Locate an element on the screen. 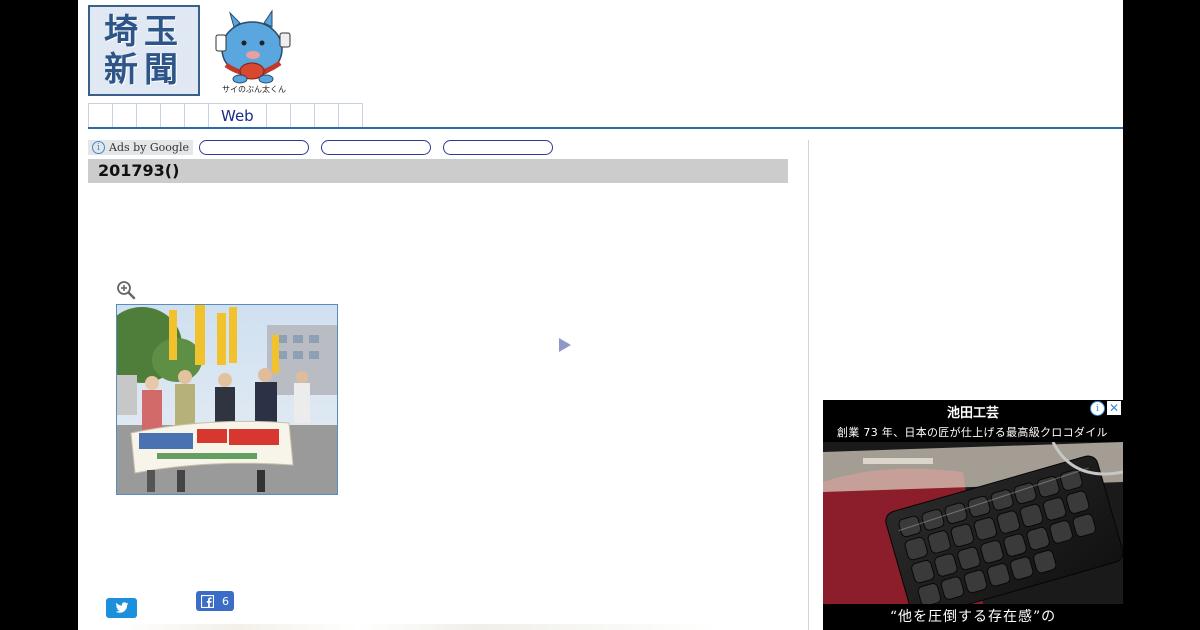  ad-close-icon: ✕ is located at coordinates (1114, 408).